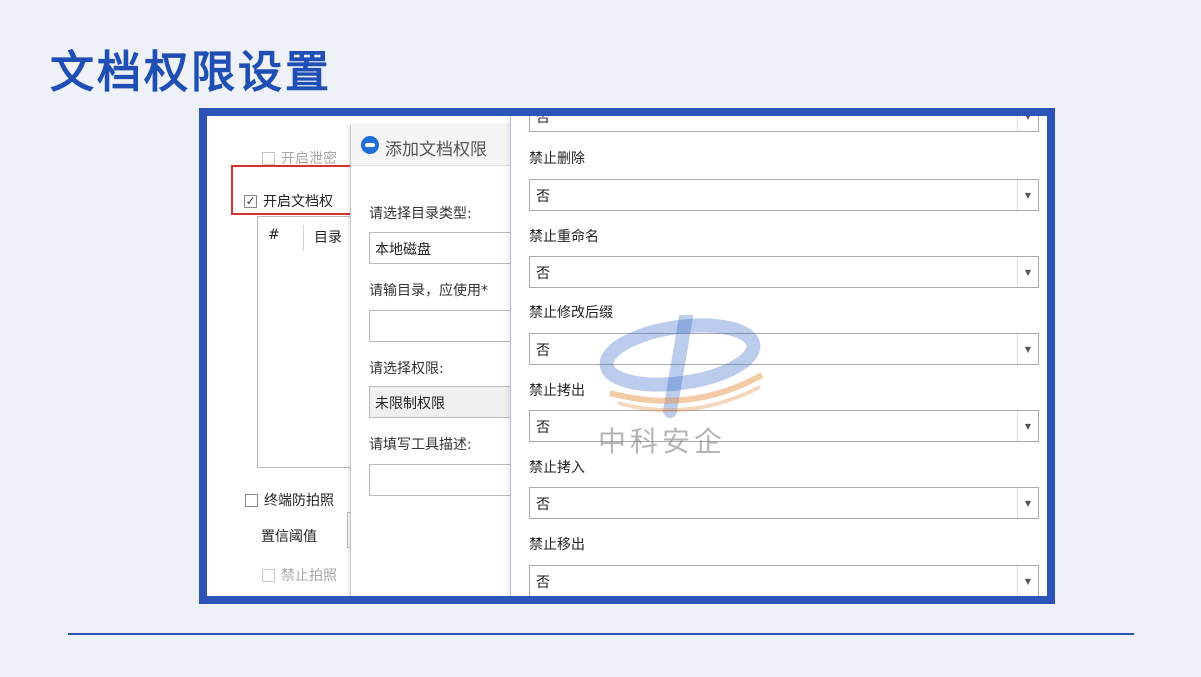 The width and height of the screenshot is (1201, 677). Describe the element at coordinates (571, 313) in the screenshot. I see `forbid-ext-change-label: 禁止修改后缀` at that location.